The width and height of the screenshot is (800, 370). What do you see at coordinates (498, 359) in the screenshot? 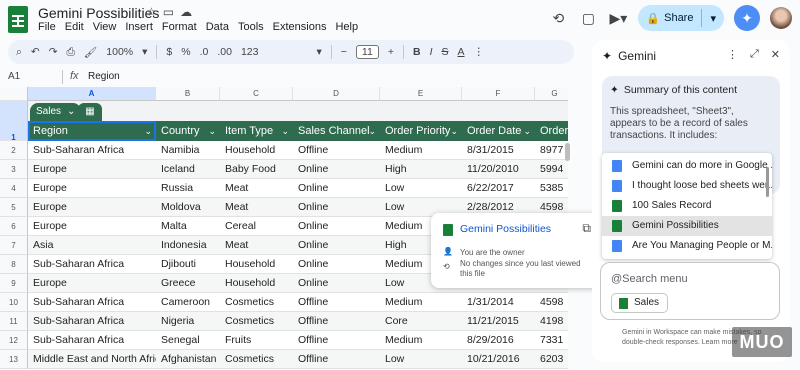
I see `table-cell: 10/21/2016` at bounding box center [498, 359].